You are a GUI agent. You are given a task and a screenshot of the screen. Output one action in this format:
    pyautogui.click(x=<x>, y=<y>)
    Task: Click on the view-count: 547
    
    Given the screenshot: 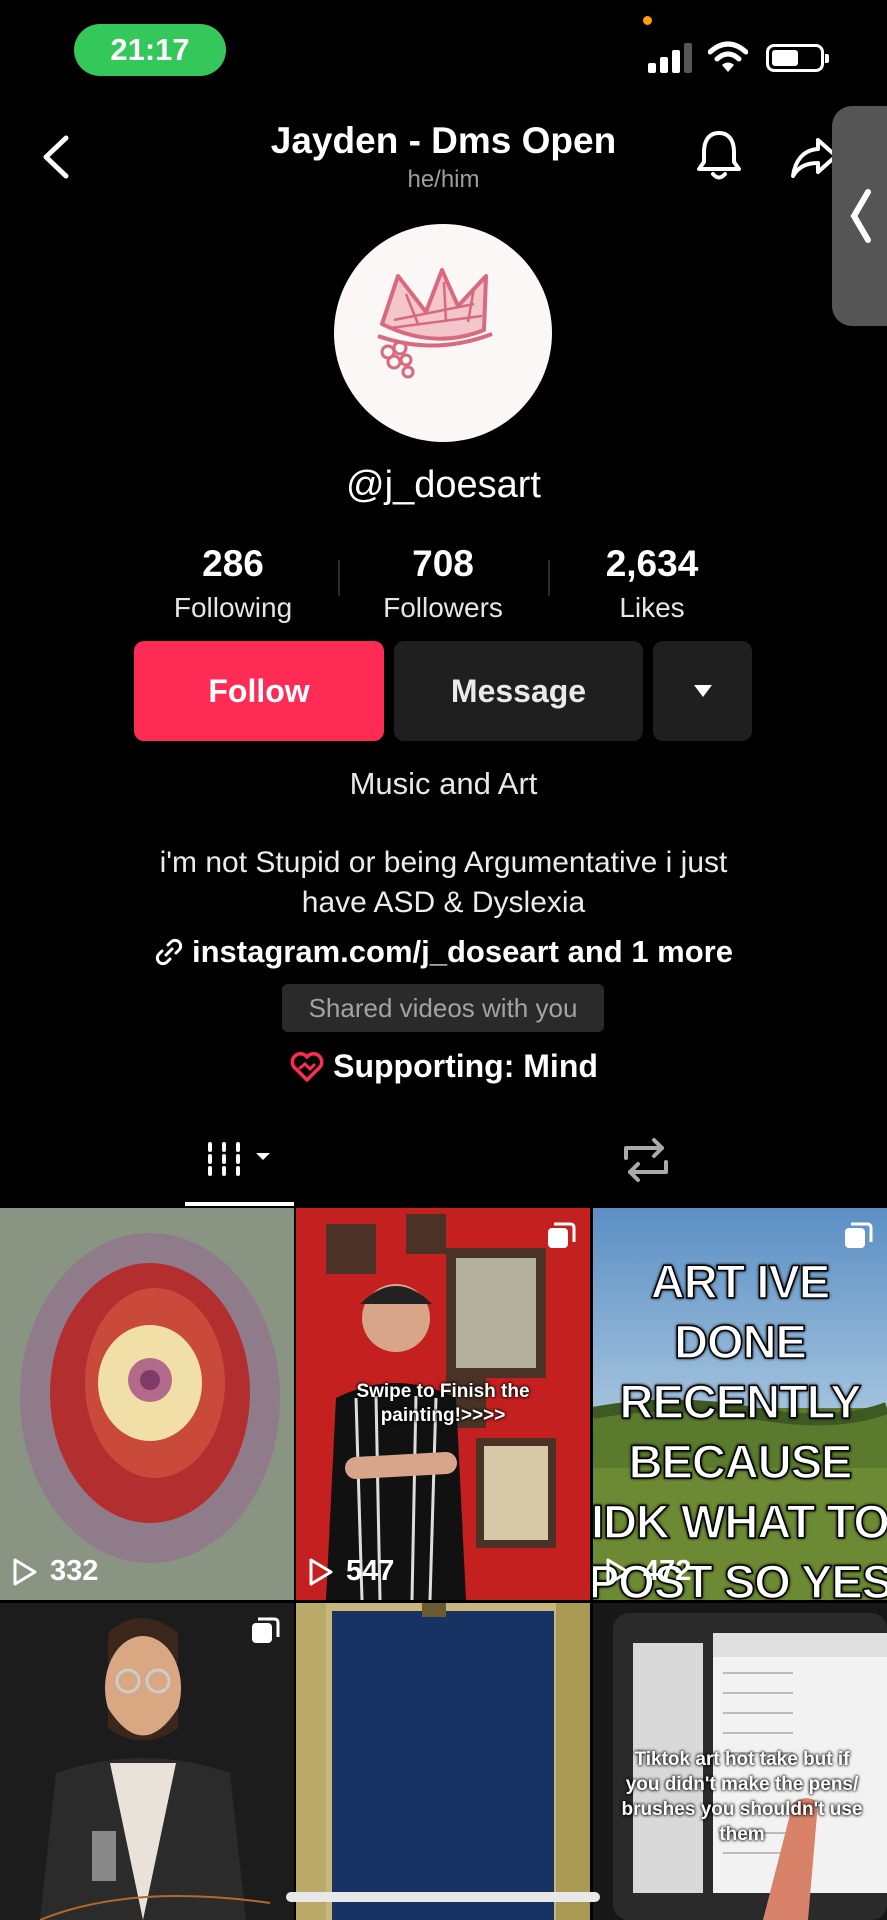 What is the action you would take?
    pyautogui.click(x=351, y=1571)
    